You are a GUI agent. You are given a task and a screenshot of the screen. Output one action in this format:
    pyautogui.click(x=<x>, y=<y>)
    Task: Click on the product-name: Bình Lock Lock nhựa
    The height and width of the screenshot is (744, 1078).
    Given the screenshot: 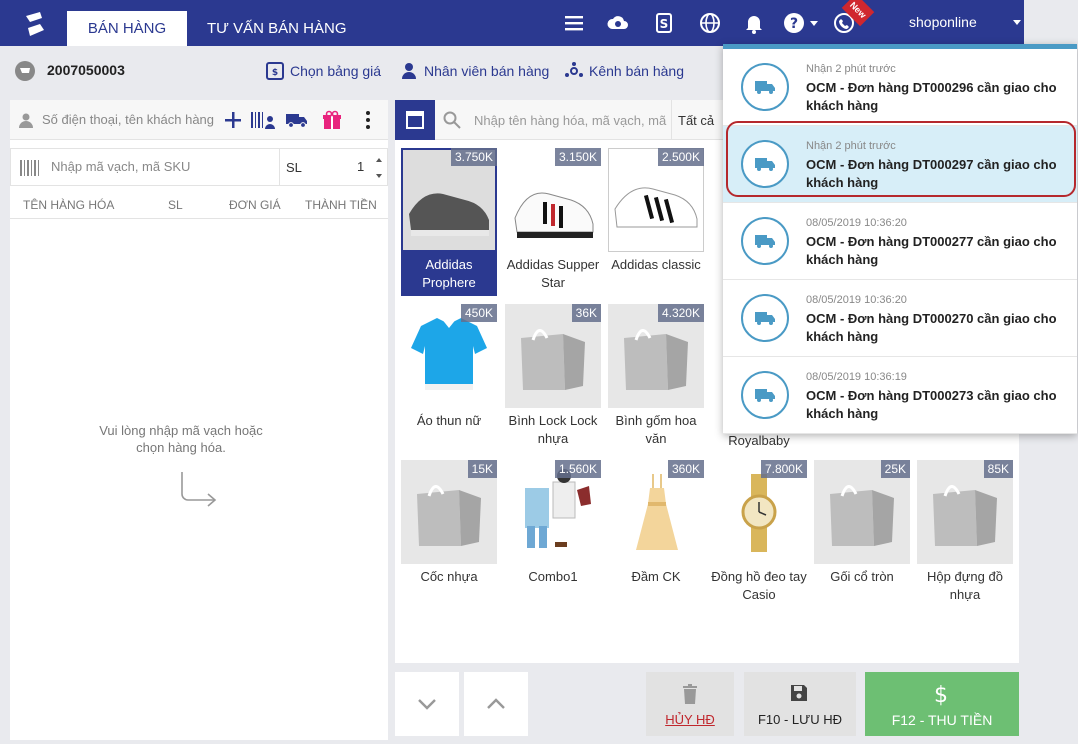 What is the action you would take?
    pyautogui.click(x=553, y=429)
    